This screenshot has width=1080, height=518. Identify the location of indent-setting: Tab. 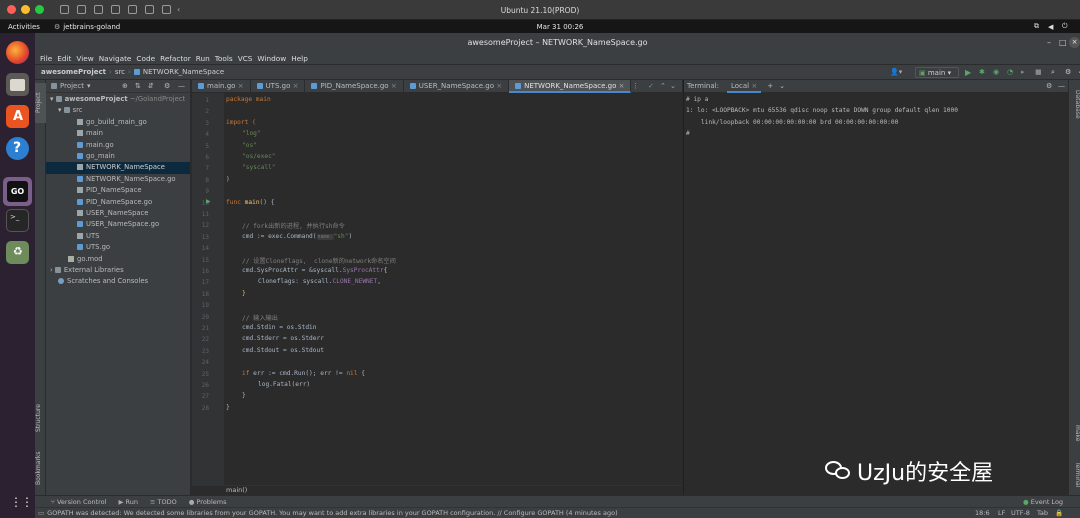
(1042, 513).